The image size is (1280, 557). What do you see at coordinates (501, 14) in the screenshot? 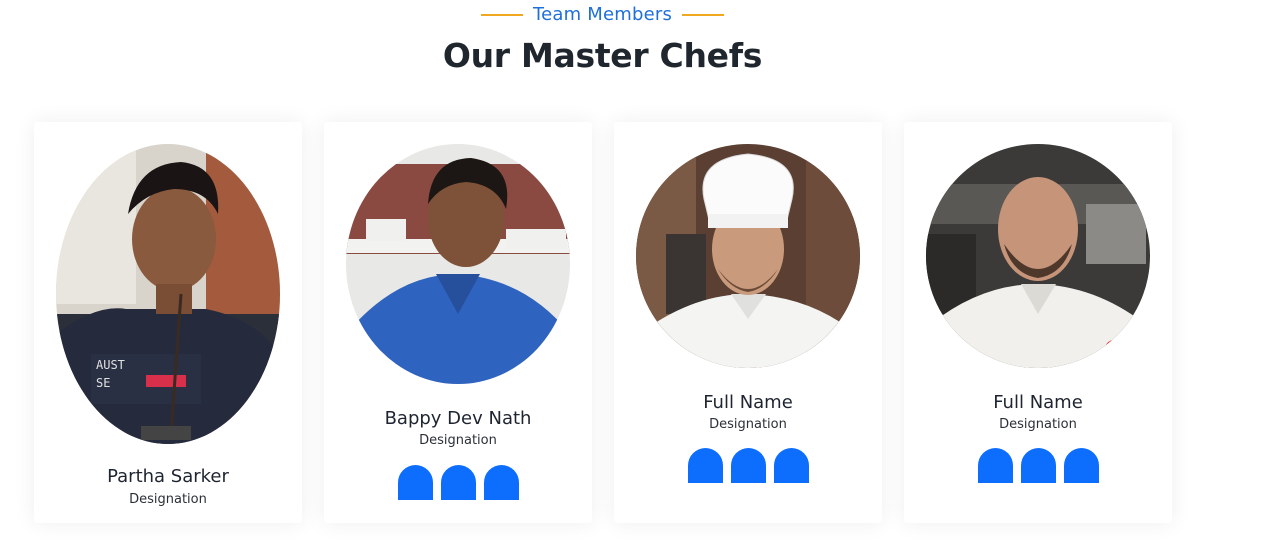
I see `subtitle-line-left` at bounding box center [501, 14].